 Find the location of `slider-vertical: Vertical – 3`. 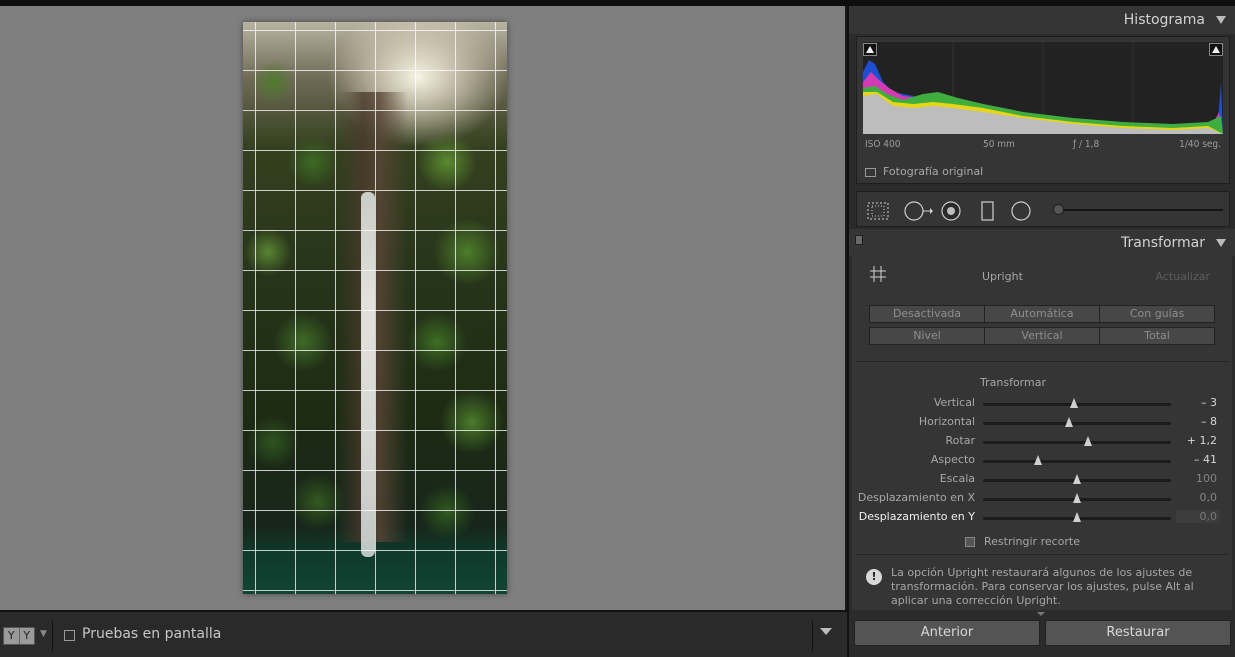

slider-vertical: Vertical – 3 is located at coordinates (1042, 404).